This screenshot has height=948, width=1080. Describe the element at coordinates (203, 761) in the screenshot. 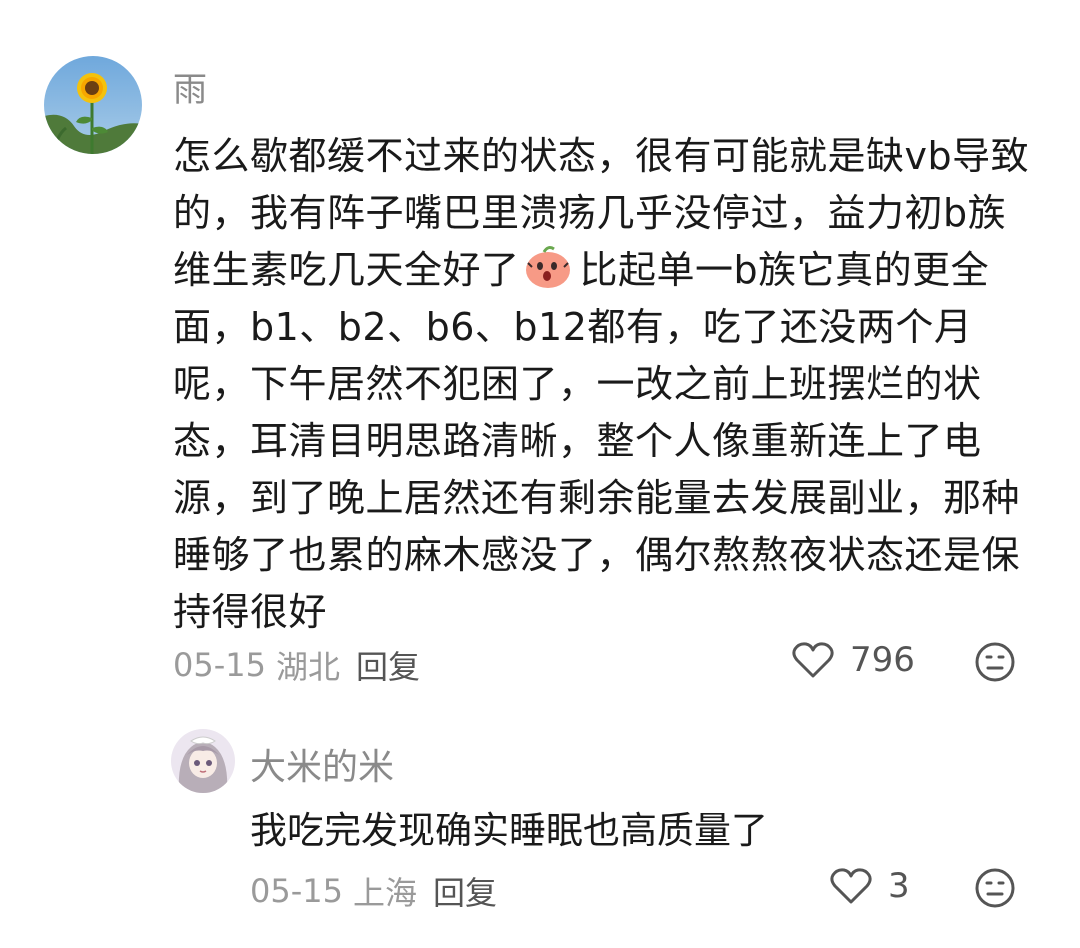

I see `anime-girl-avatar` at that location.